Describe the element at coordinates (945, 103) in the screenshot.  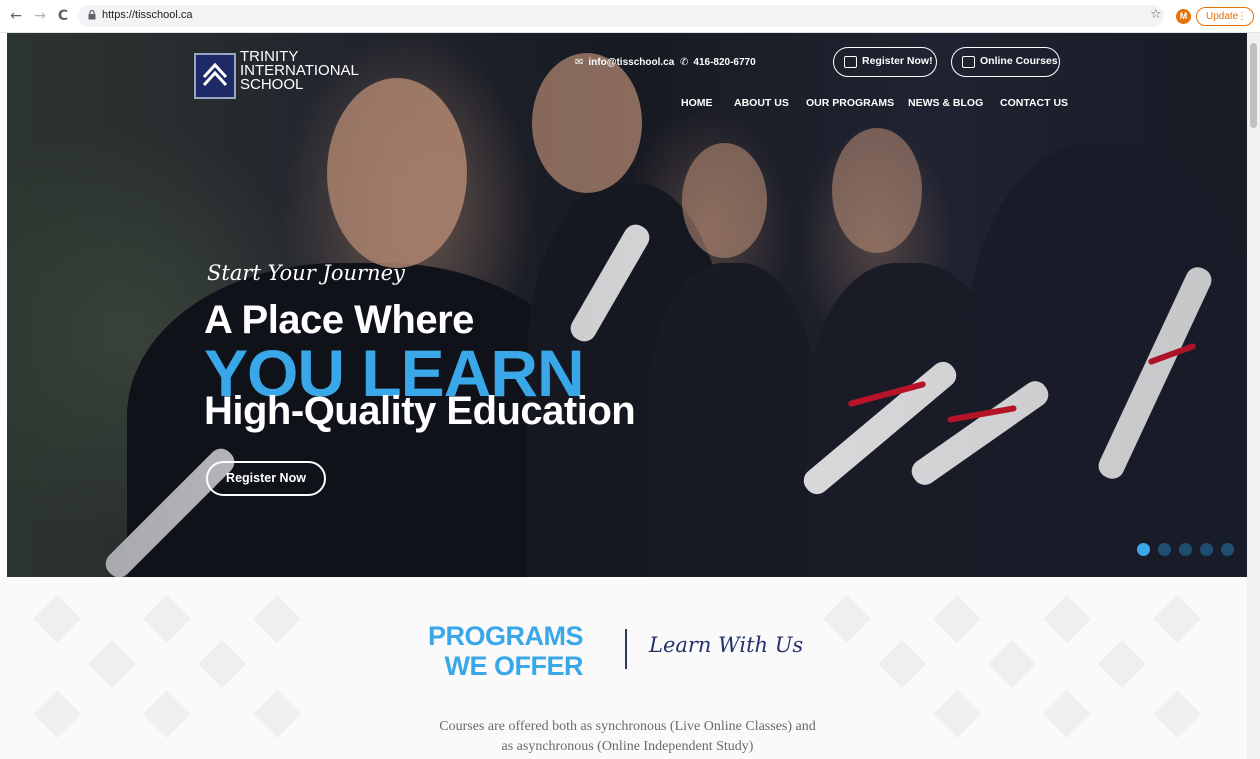
I see `nav-news-blog: NEWS & BLOG` at that location.